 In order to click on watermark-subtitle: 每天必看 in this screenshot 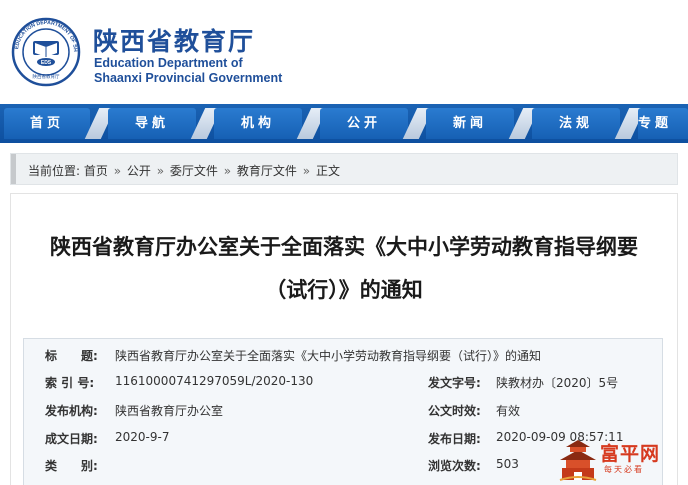, I will do `click(624, 469)`.